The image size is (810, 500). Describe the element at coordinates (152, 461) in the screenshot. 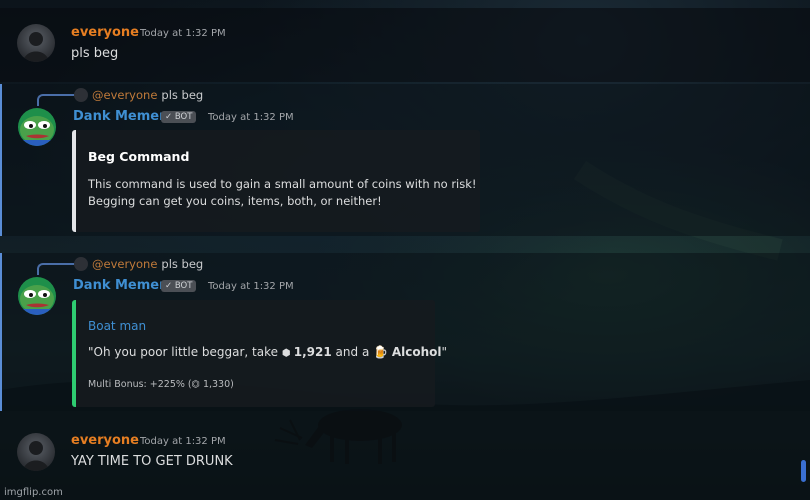

I see `message-text: YAY TIME TO GET DRUNK` at that location.